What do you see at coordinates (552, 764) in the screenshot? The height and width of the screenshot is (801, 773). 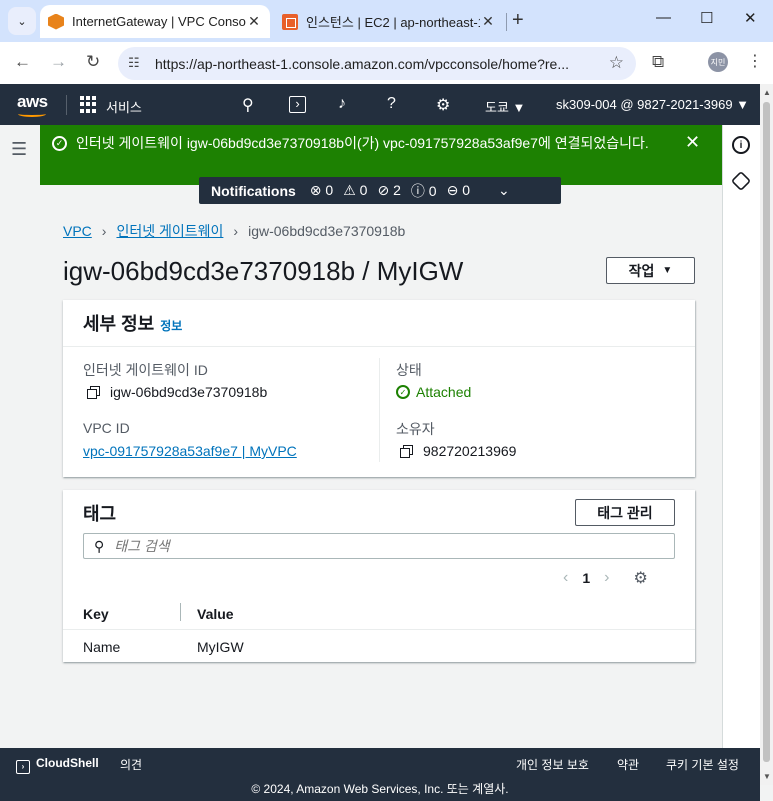 I see `privacy-link: 개인 정보 보호` at bounding box center [552, 764].